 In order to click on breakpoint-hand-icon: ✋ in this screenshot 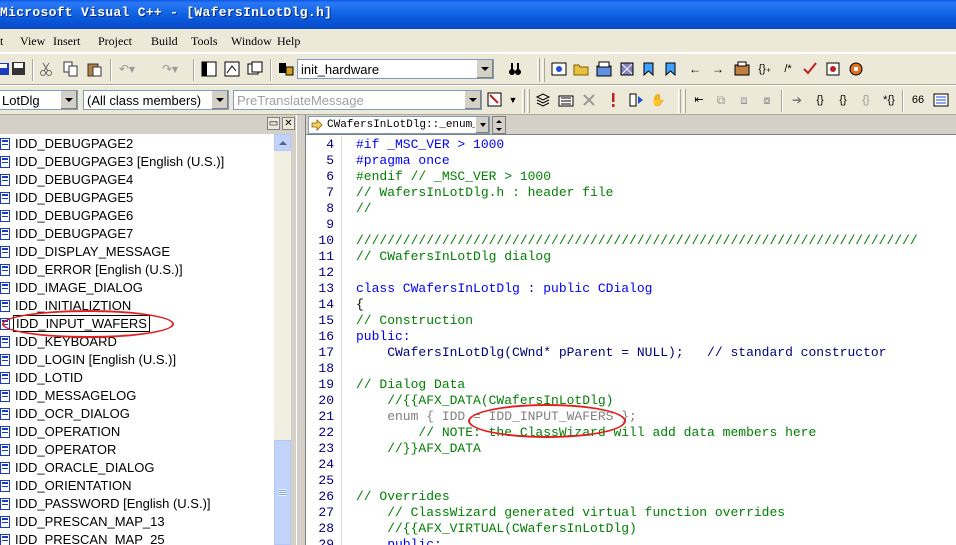, I will do `click(658, 100)`.